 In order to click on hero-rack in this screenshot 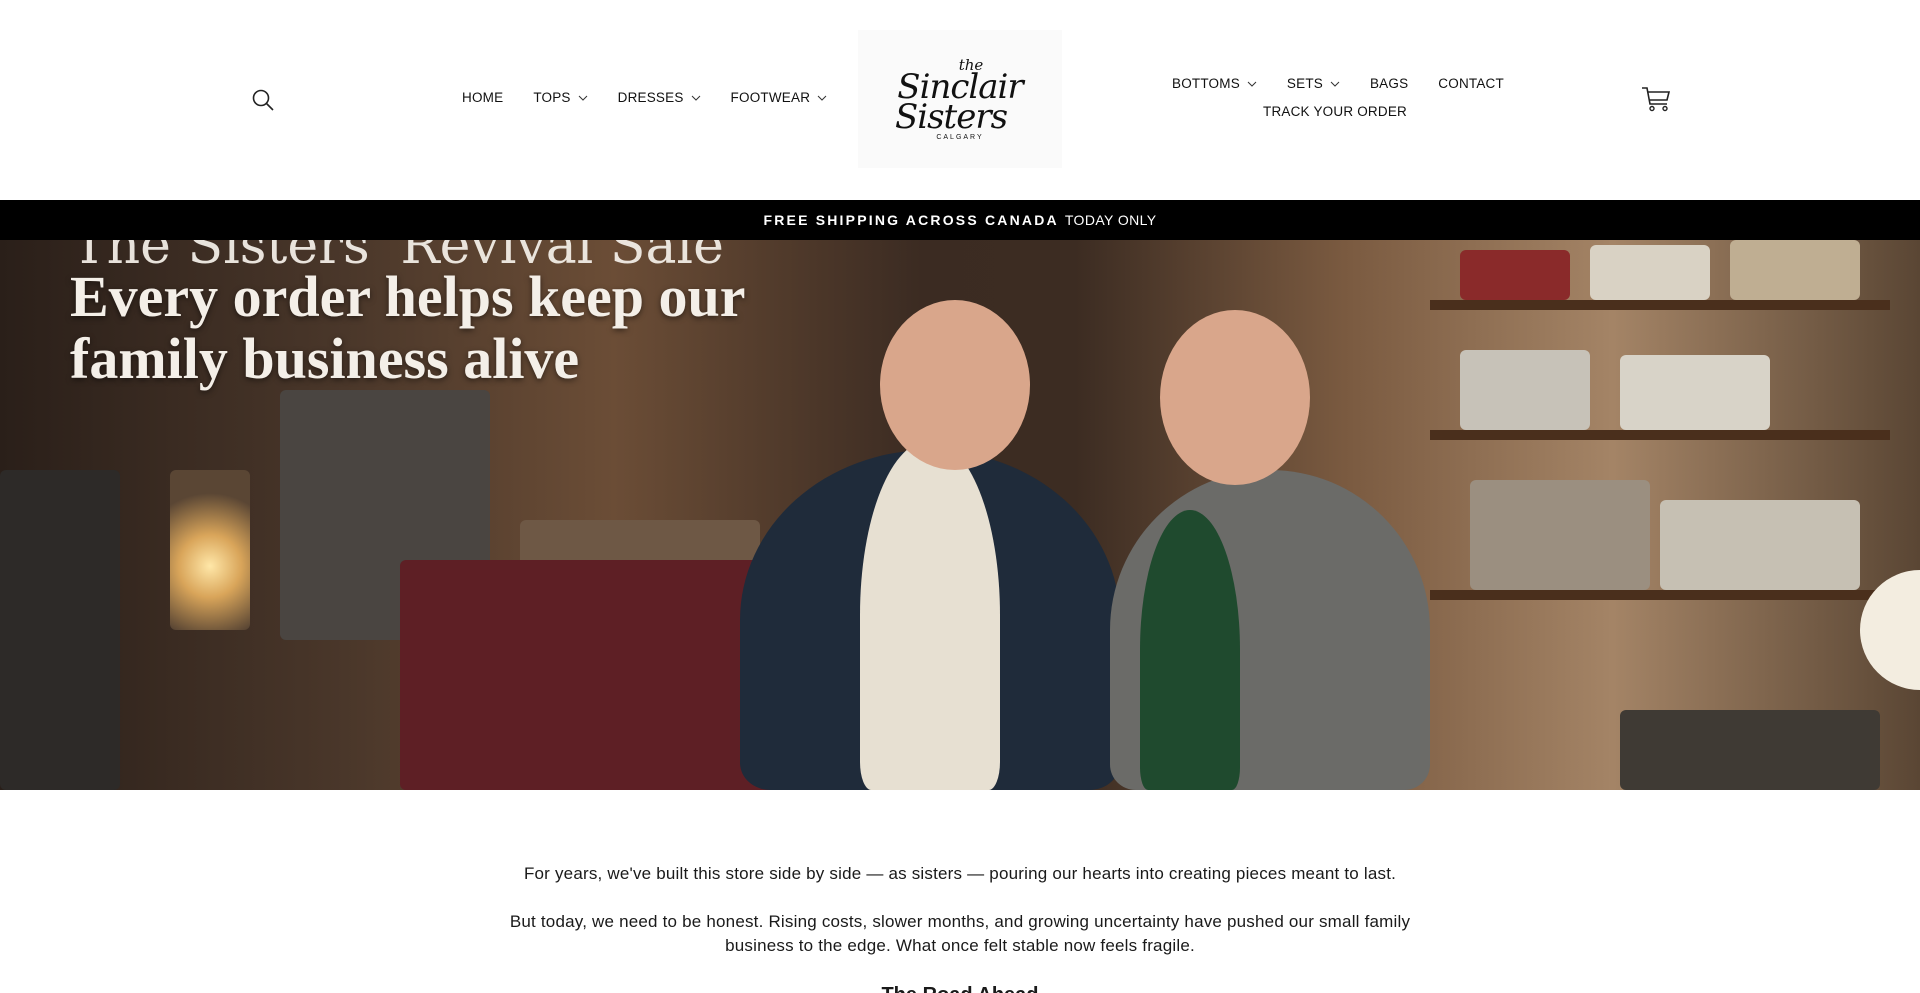, I will do `click(60, 630)`.